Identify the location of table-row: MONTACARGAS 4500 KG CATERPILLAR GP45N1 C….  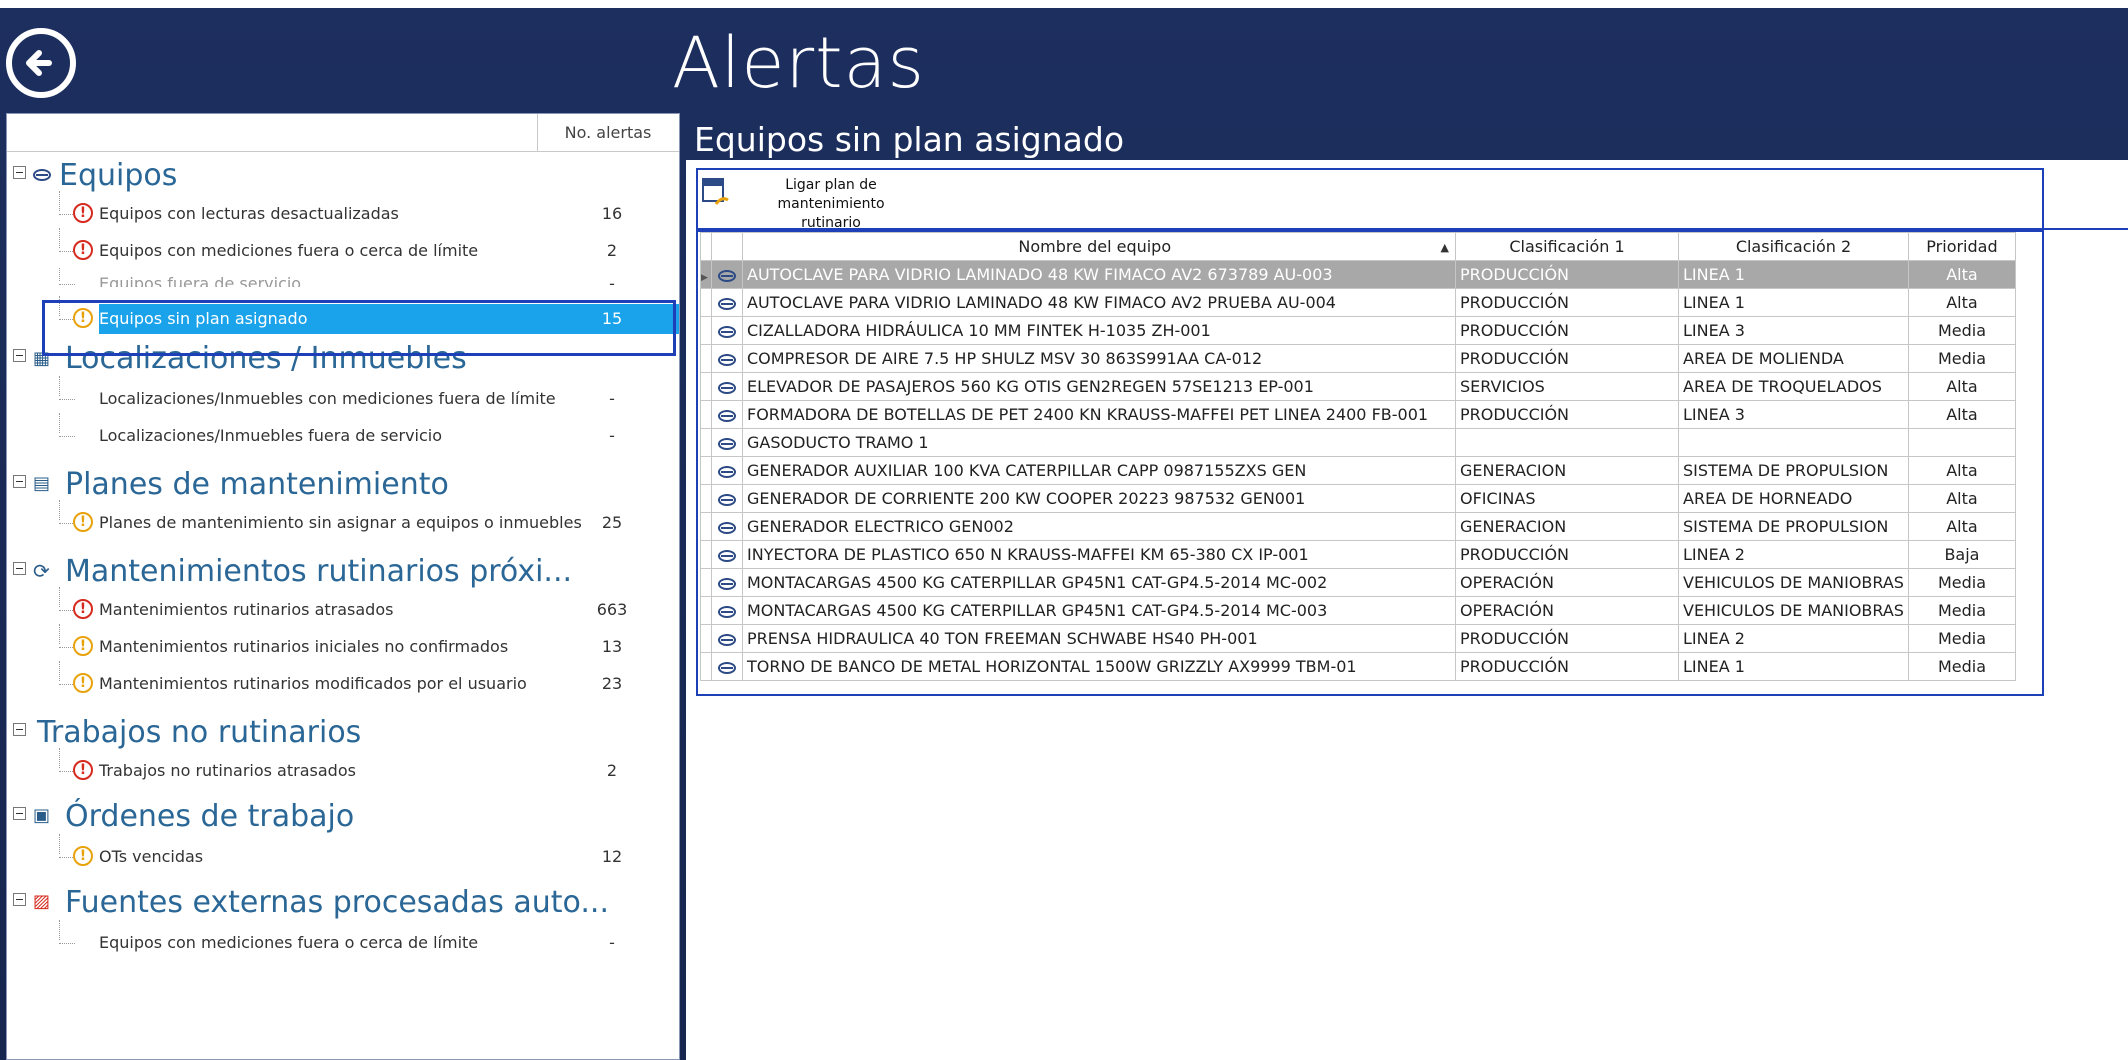
(1358, 582).